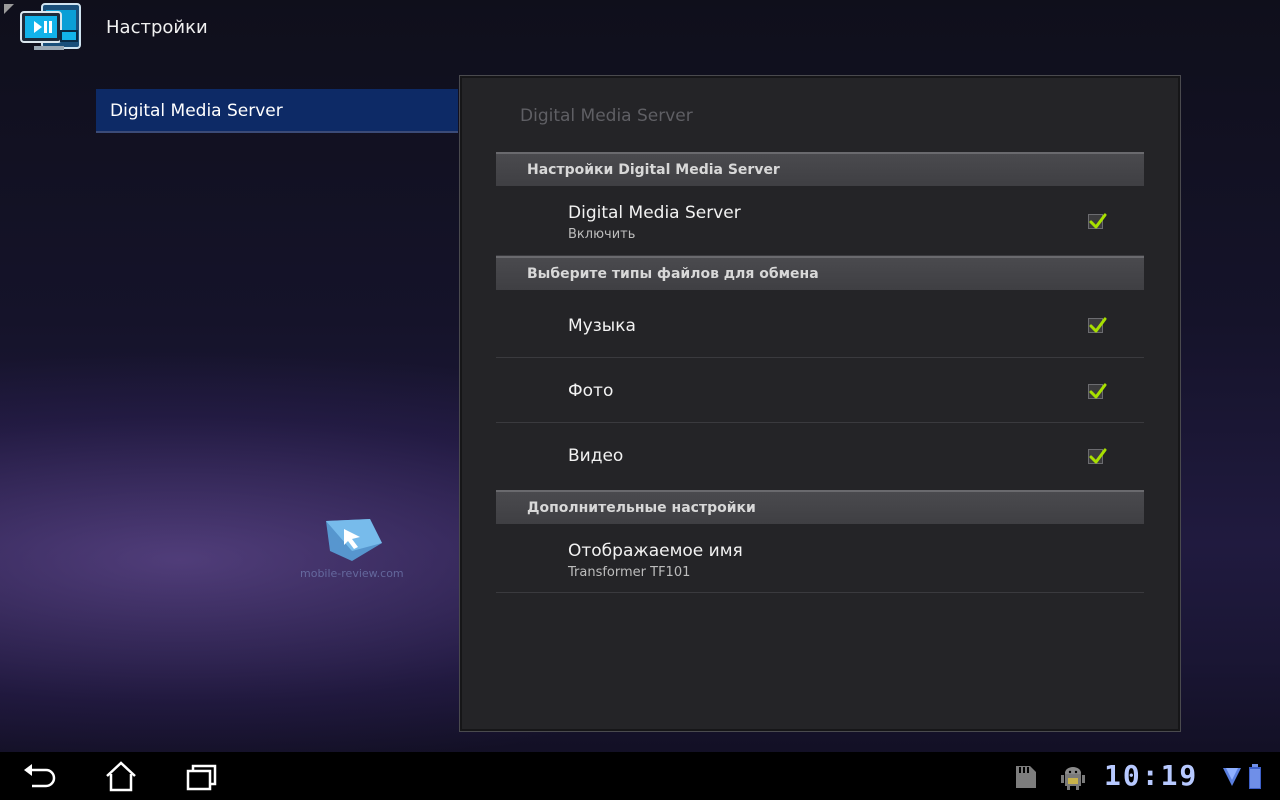 The height and width of the screenshot is (800, 1280). What do you see at coordinates (1255, 776) in the screenshot?
I see `battery-icon` at bounding box center [1255, 776].